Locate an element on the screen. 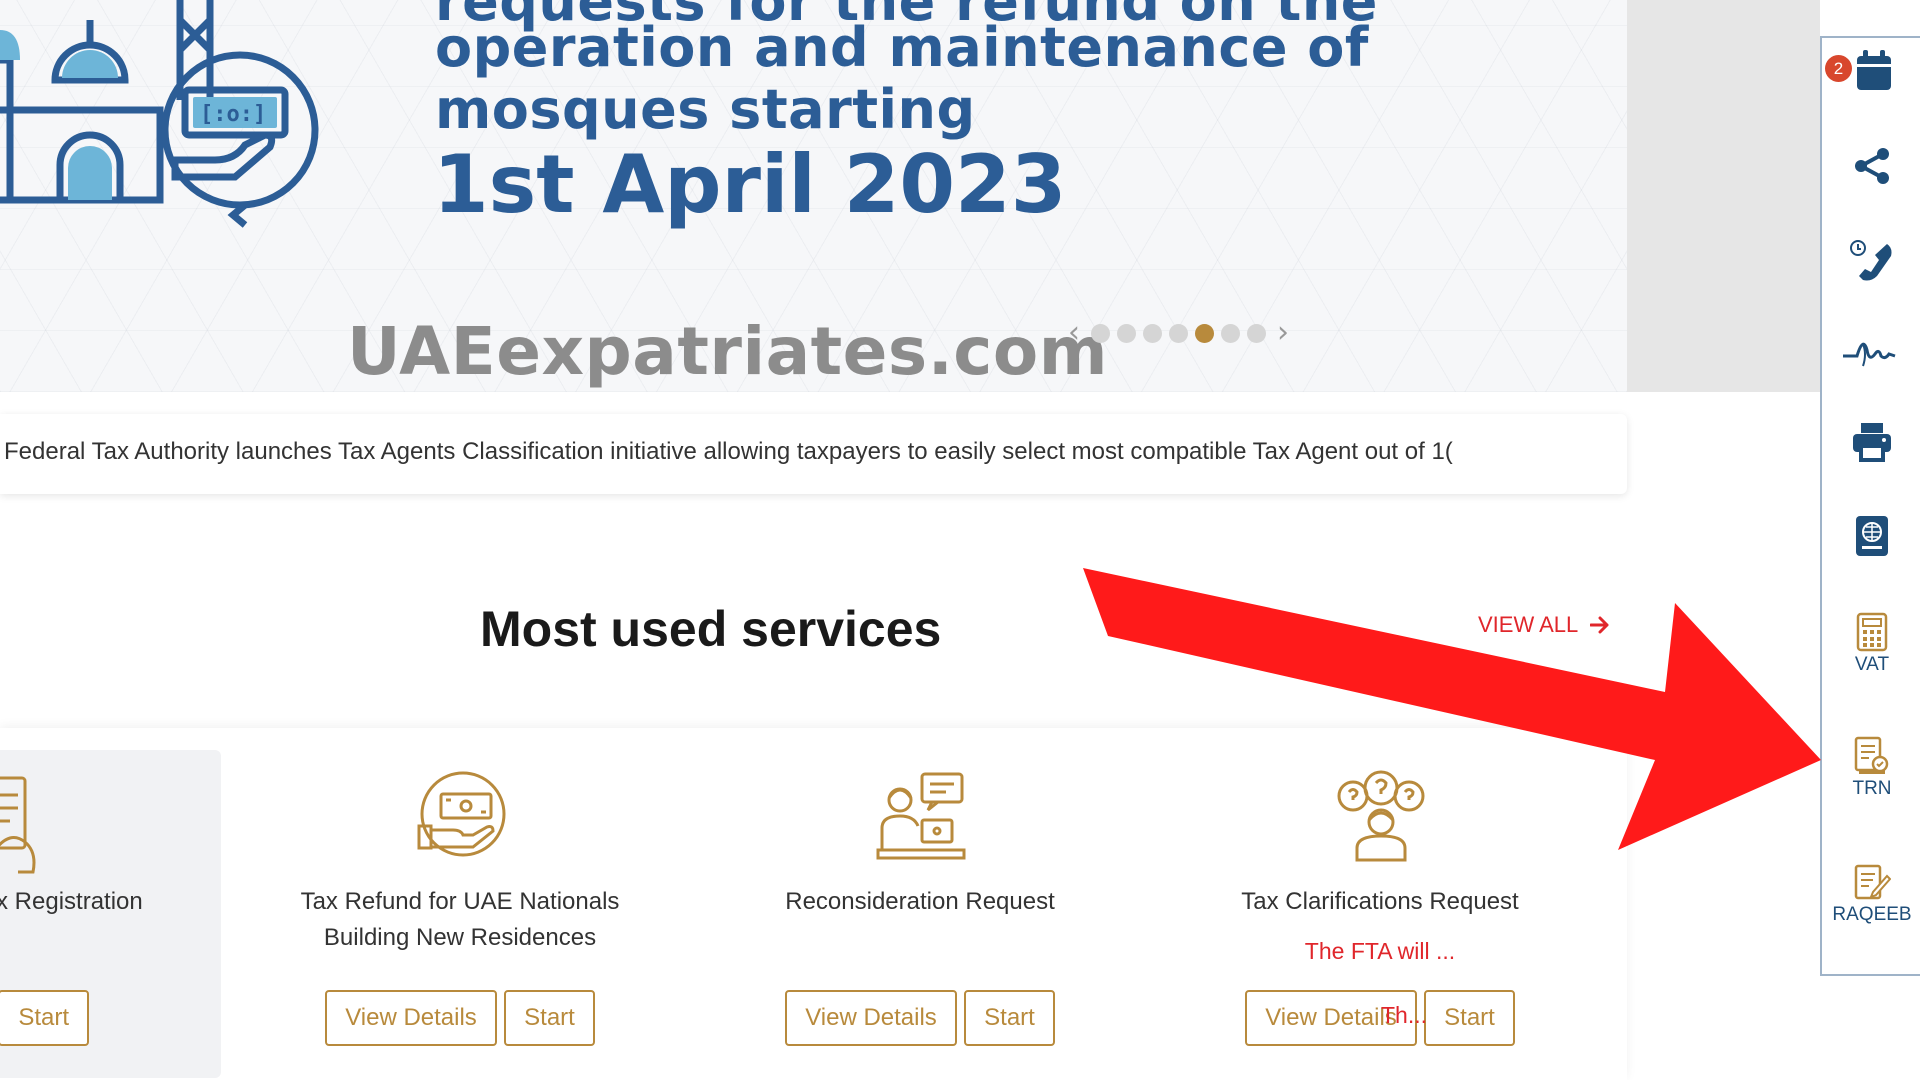 This screenshot has height=1080, width=1920. signature-icon is located at coordinates (1869, 354).